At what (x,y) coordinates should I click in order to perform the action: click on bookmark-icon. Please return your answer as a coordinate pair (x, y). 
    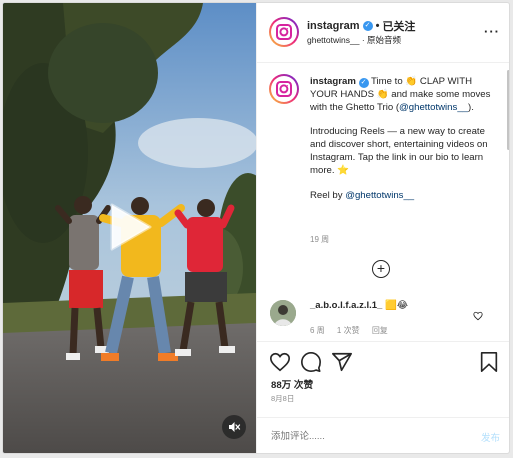
    Looking at the image, I should click on (489, 364).